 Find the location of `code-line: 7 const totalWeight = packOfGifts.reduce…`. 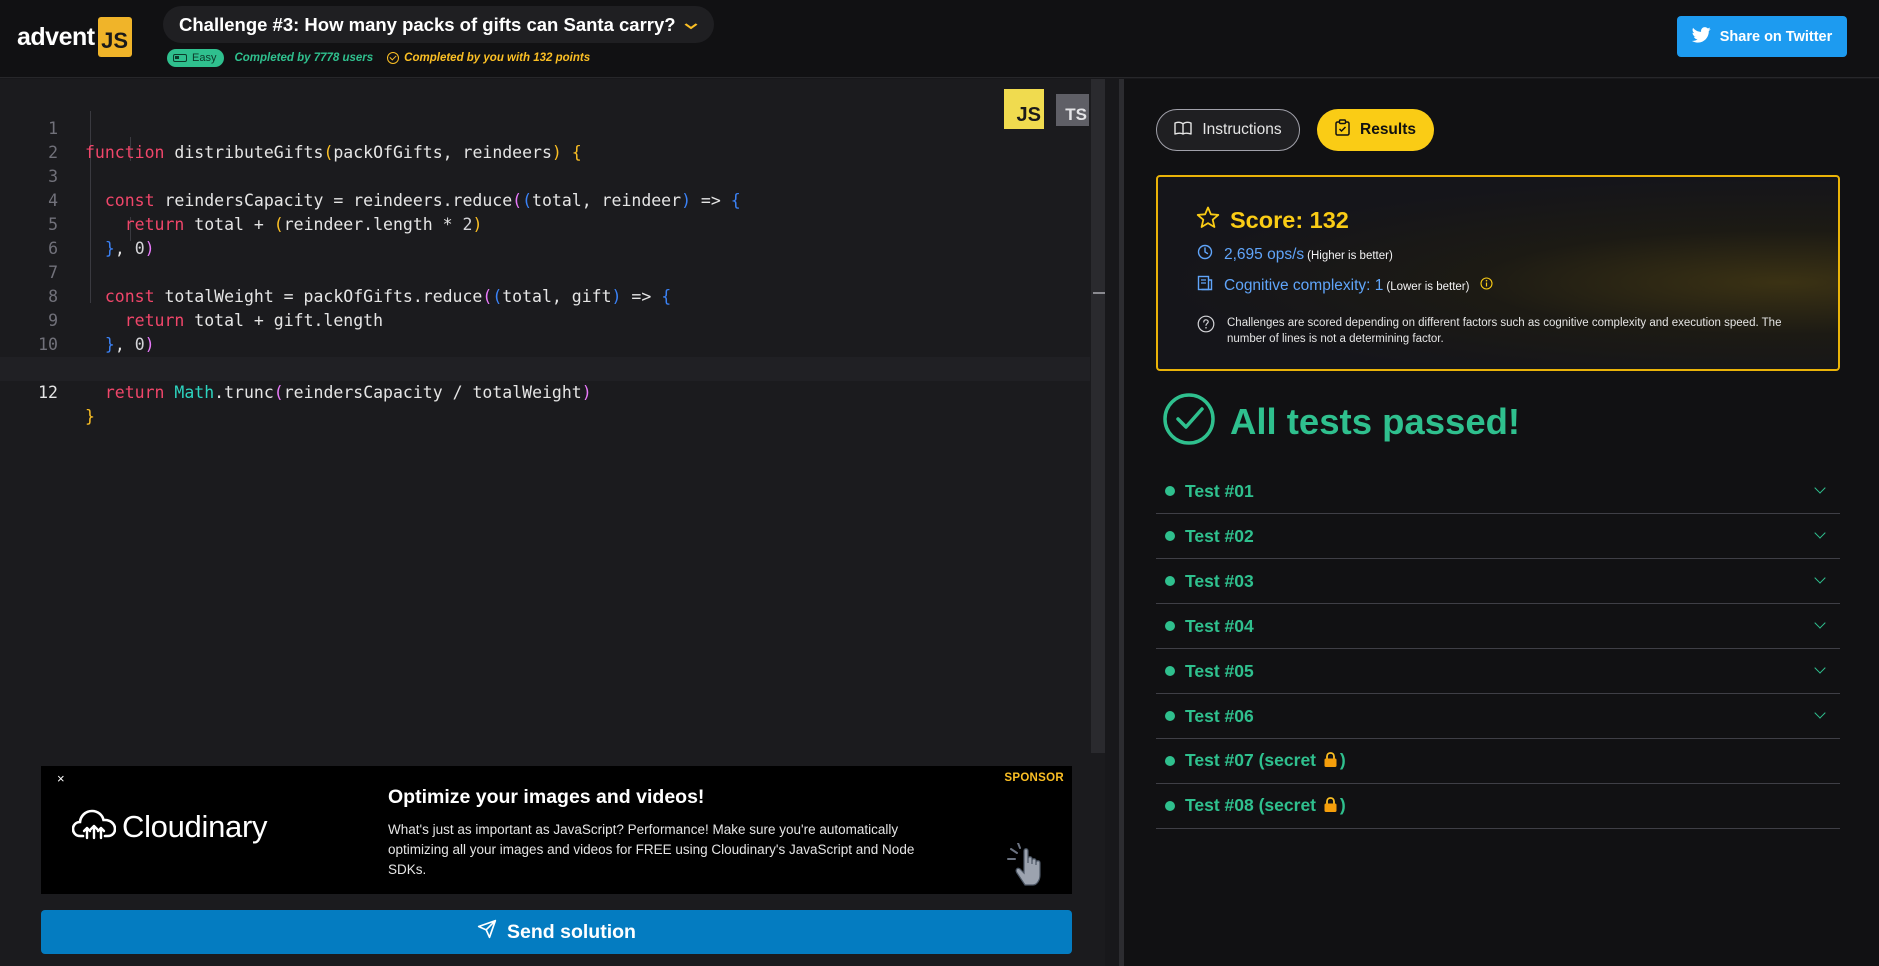

code-line: 7 const totalWeight = packOfGifts.reduce… is located at coordinates (545, 271).